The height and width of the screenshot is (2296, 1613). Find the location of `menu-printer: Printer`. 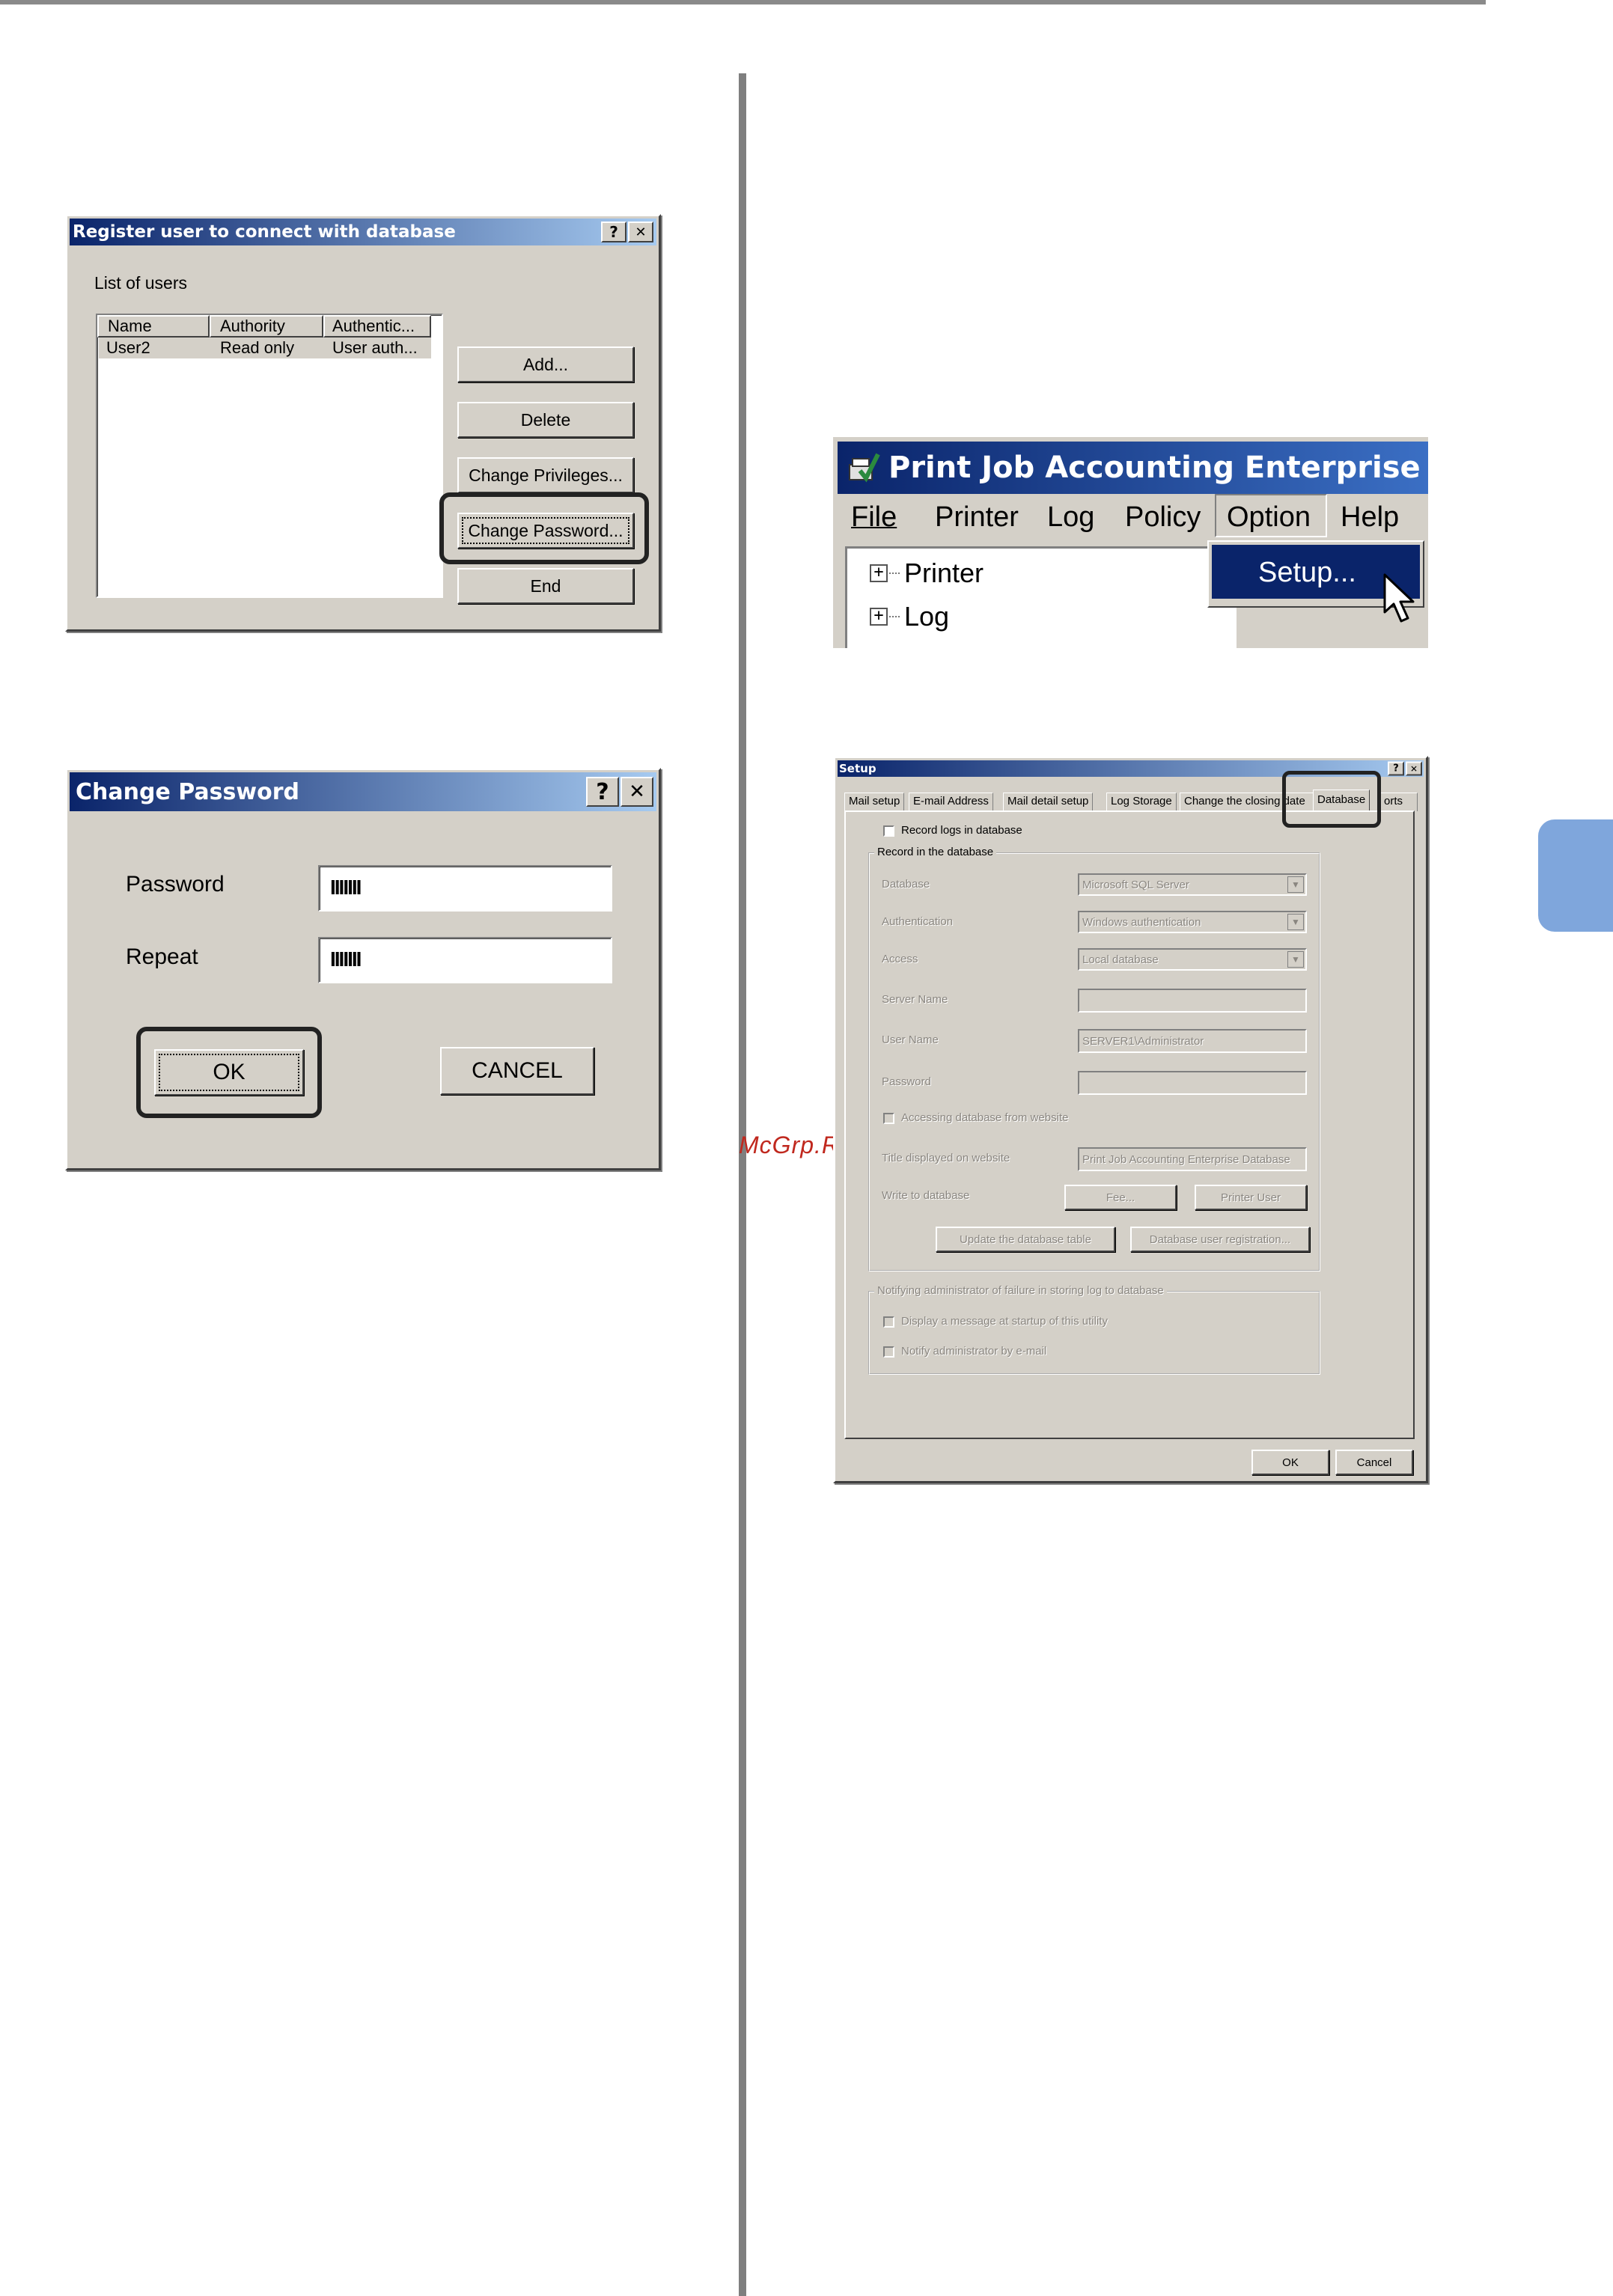

menu-printer: Printer is located at coordinates (977, 517).